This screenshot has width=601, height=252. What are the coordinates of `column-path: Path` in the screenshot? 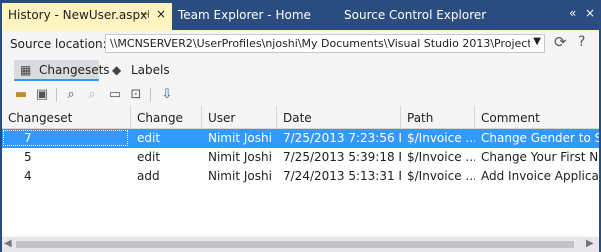 It's located at (438, 117).